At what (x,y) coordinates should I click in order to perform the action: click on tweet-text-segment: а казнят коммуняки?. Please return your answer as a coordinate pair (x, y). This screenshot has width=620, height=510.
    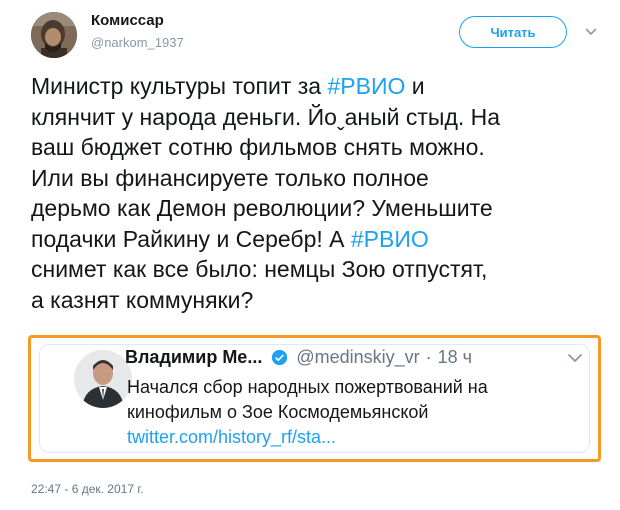
    Looking at the image, I should click on (142, 299).